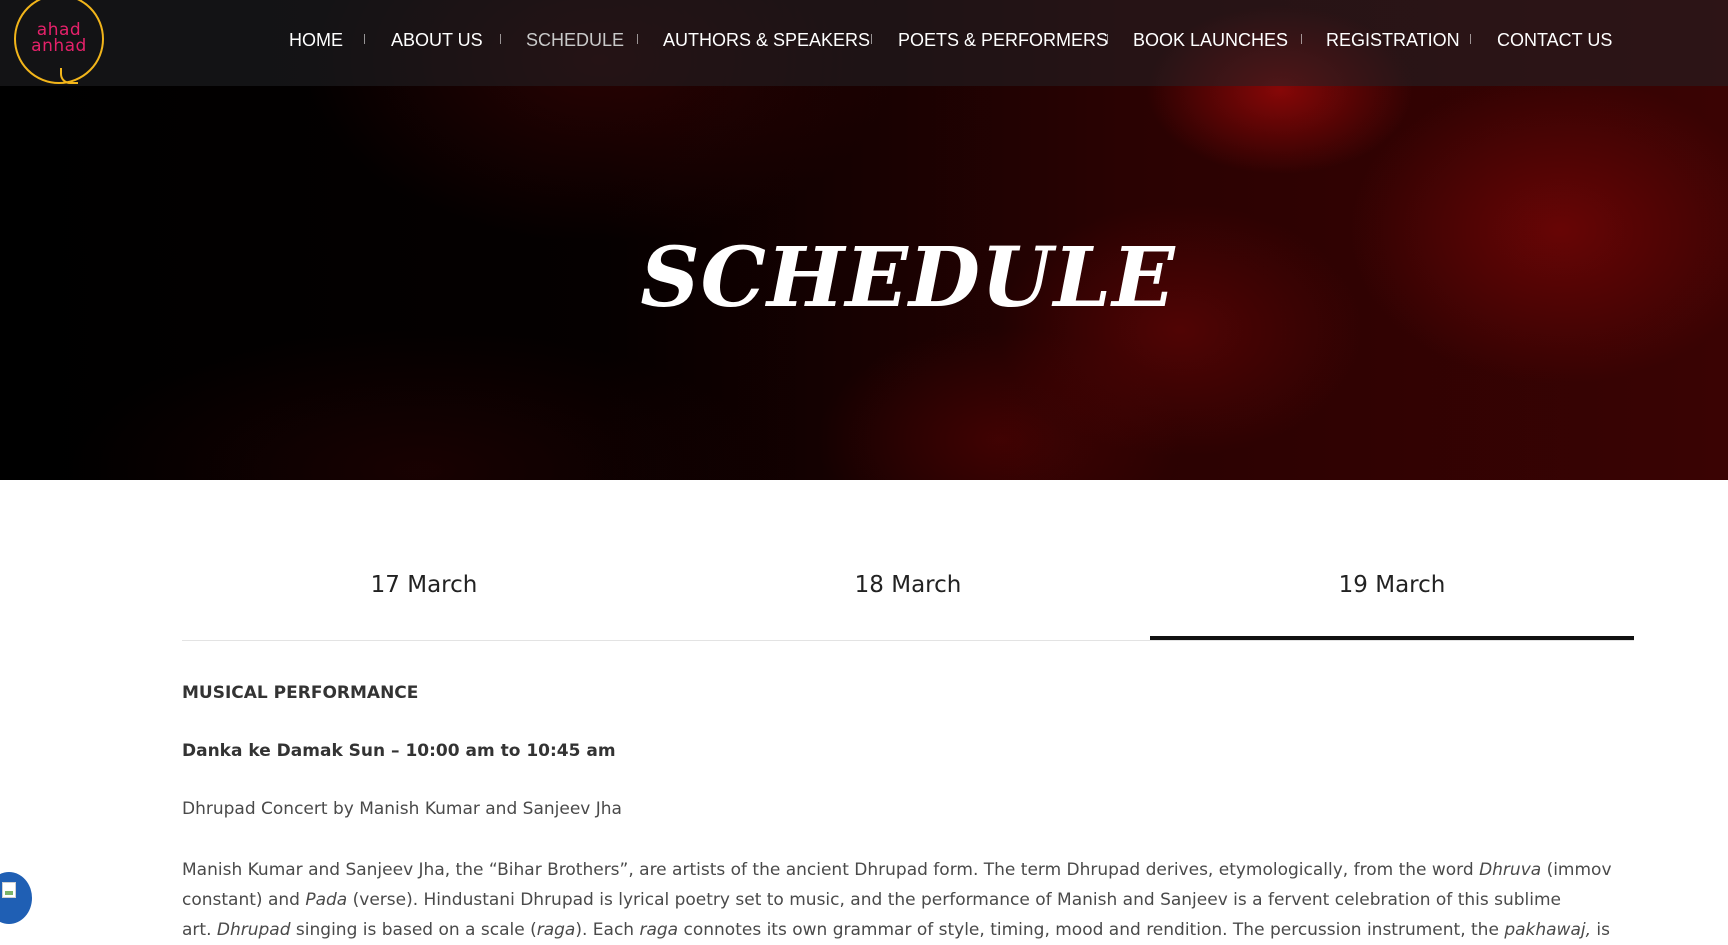 This screenshot has width=1728, height=945. What do you see at coordinates (437, 40) in the screenshot?
I see `nav-item-about-us: ABOUT US` at bounding box center [437, 40].